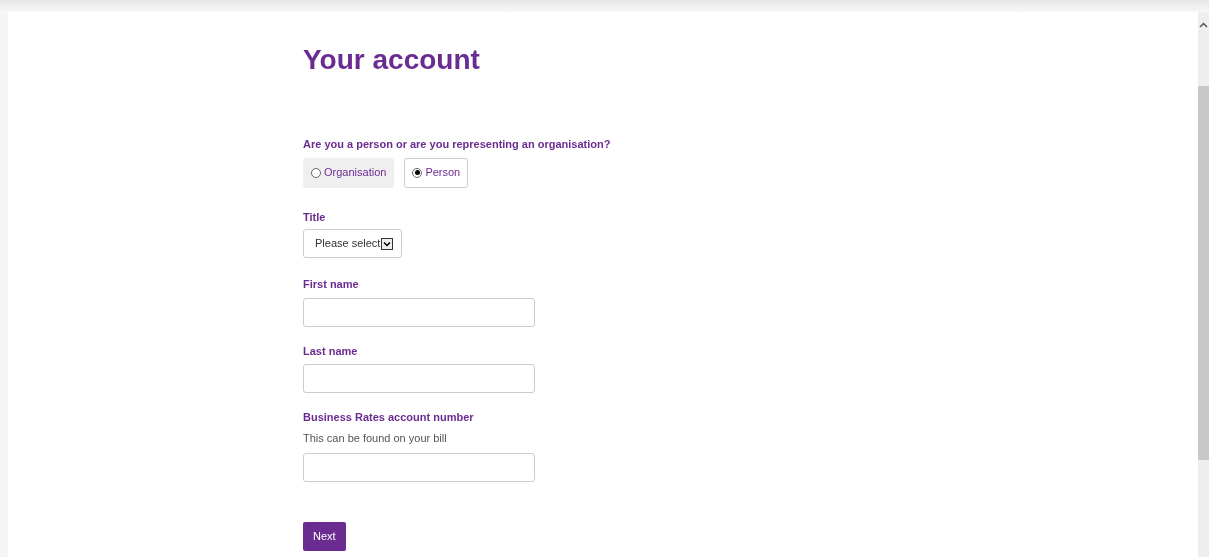 The image size is (1209, 557). What do you see at coordinates (331, 284) in the screenshot?
I see `field-label: First name` at bounding box center [331, 284].